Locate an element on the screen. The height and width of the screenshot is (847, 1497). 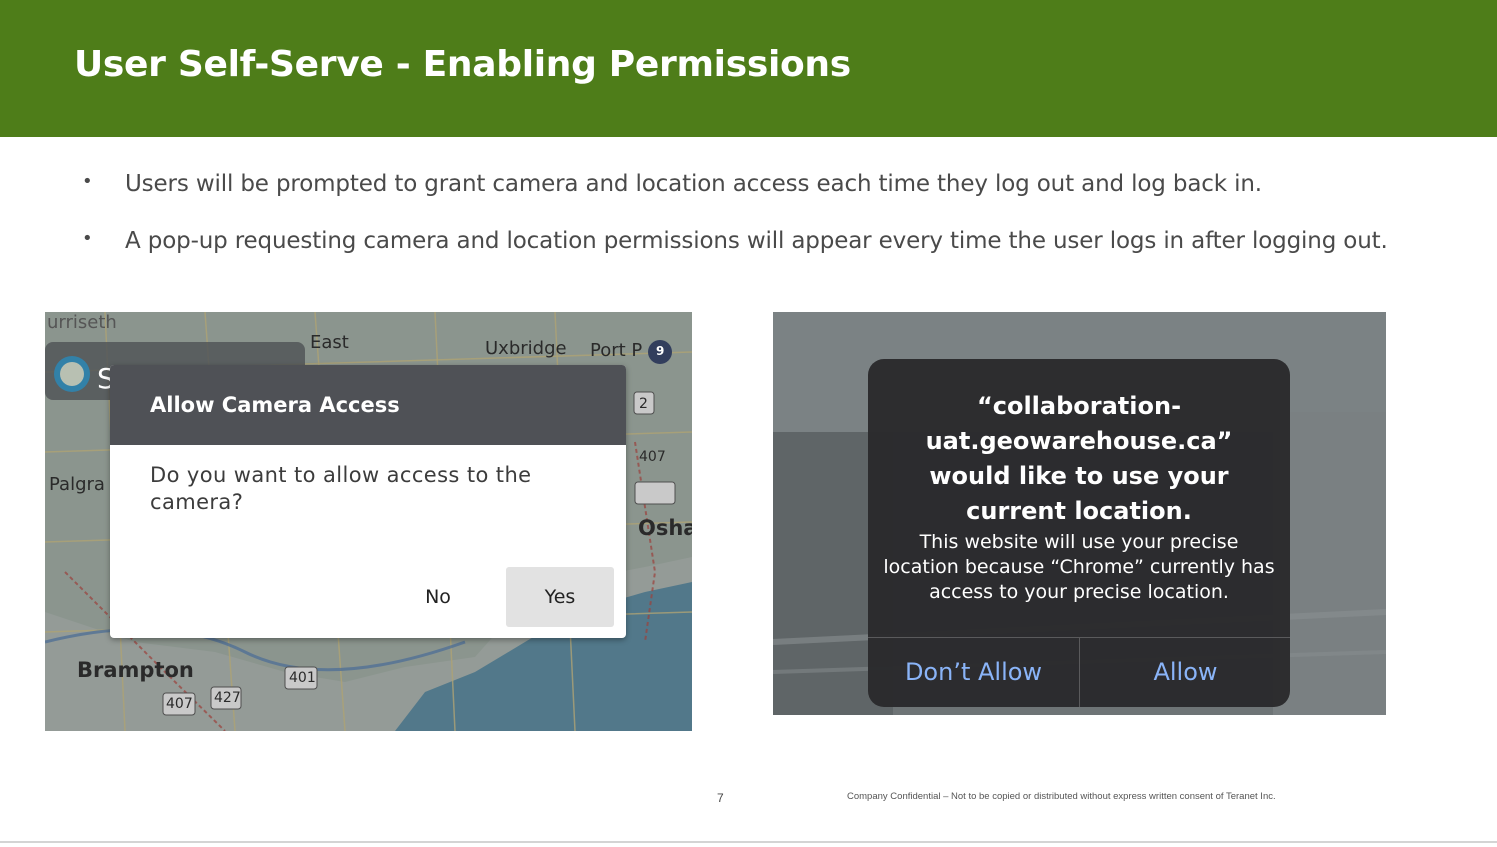
layer-count-badge: 9 is located at coordinates (660, 351).